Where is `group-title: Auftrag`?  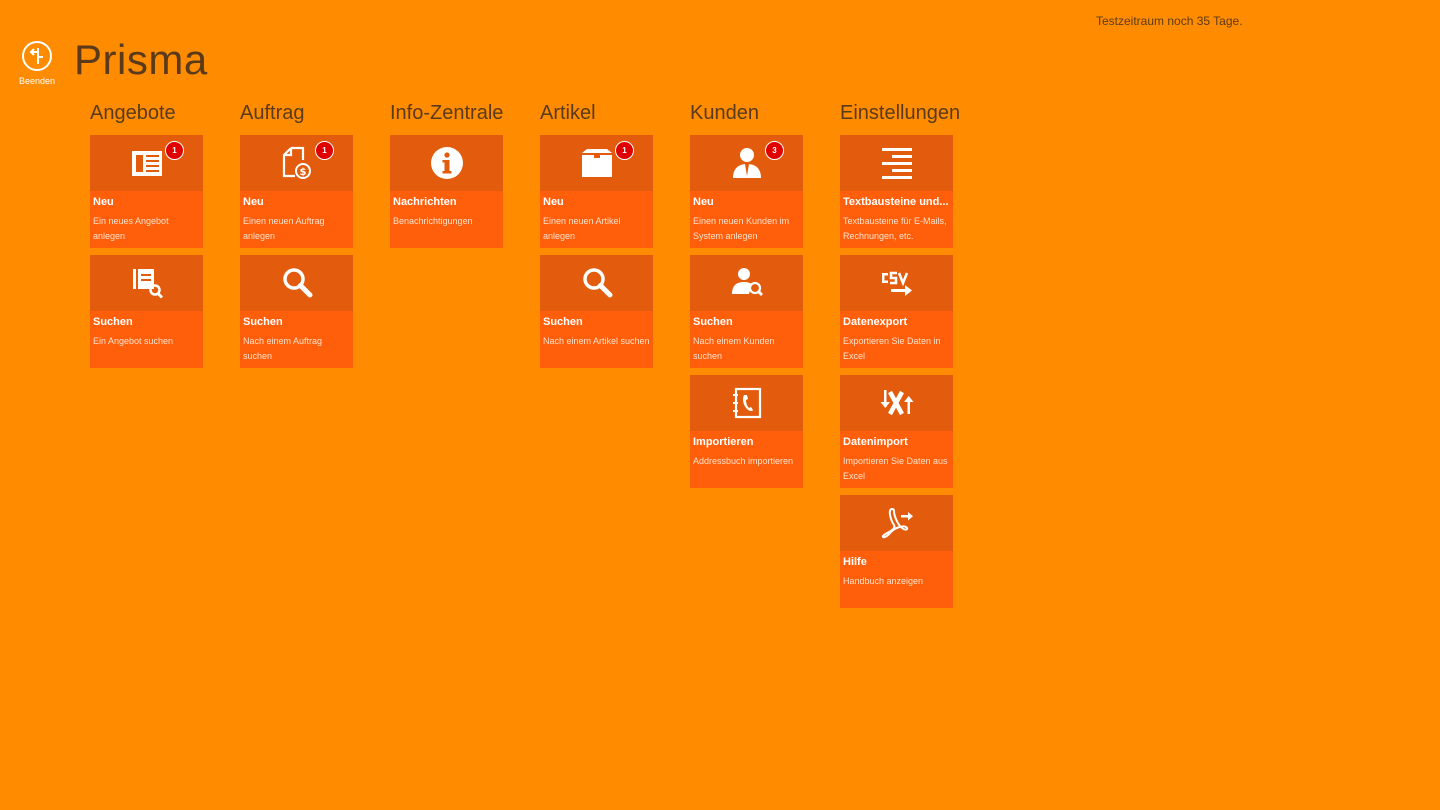
group-title: Auftrag is located at coordinates (272, 113).